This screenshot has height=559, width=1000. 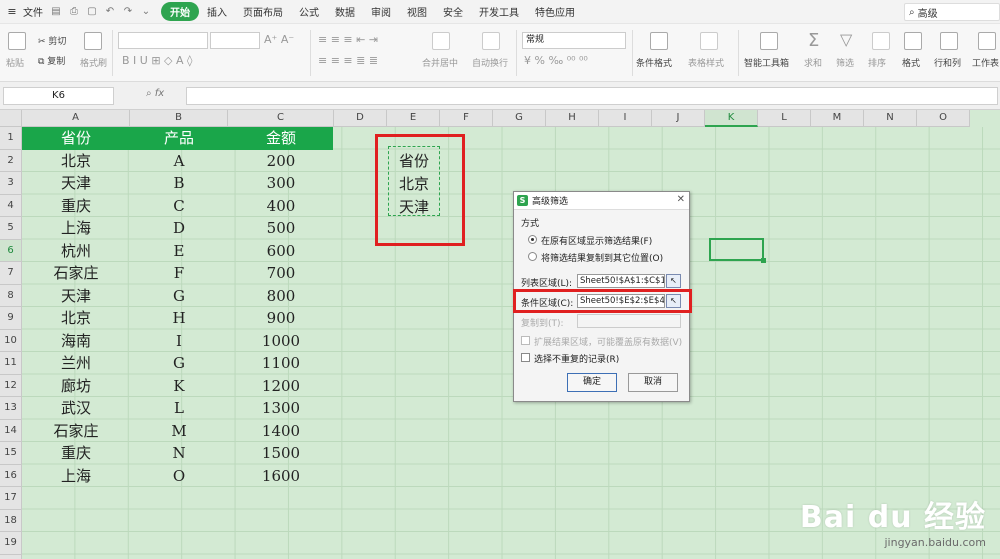 What do you see at coordinates (281, 386) in the screenshot?
I see `table-cell: 1200` at bounding box center [281, 386].